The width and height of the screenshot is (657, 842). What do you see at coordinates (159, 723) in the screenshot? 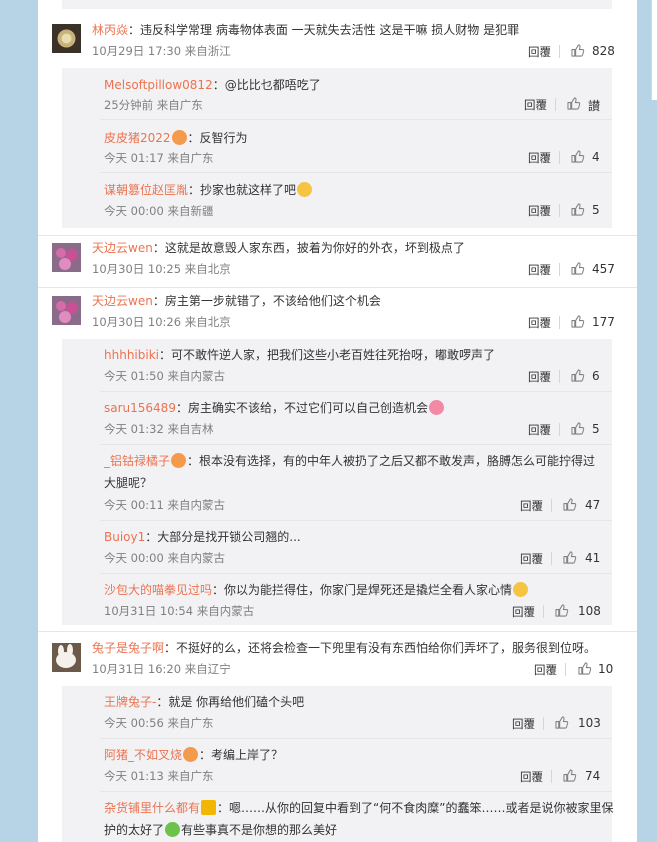
I see `timestamp: 今天 00:56 来自广东` at bounding box center [159, 723].